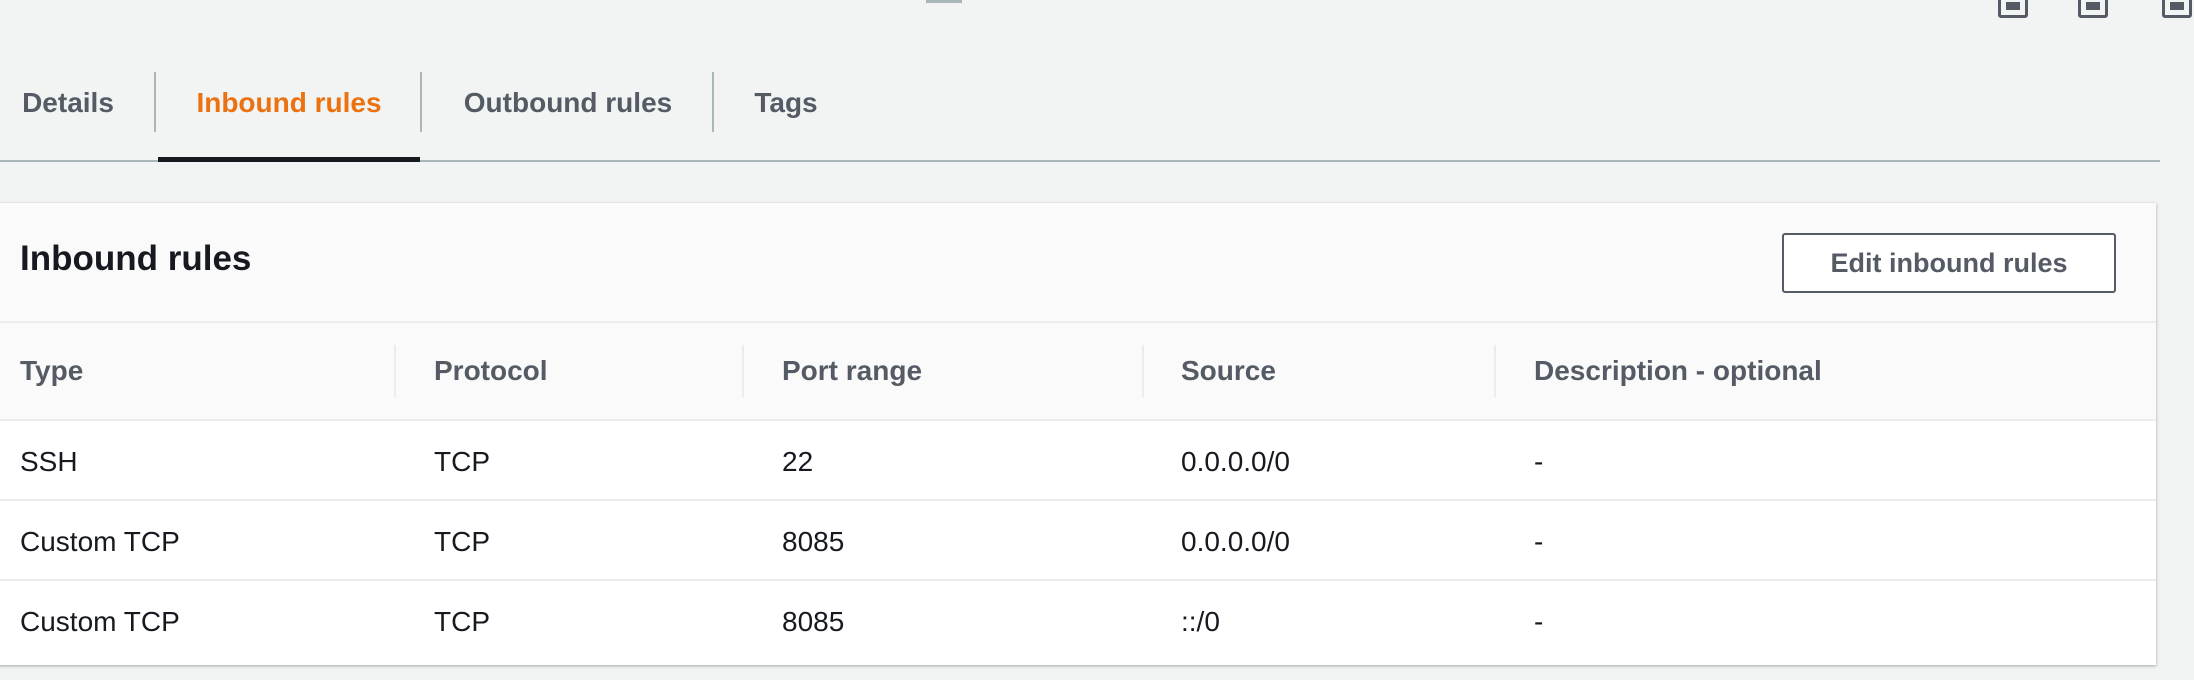  I want to click on cell-type: SSH, so click(49, 461).